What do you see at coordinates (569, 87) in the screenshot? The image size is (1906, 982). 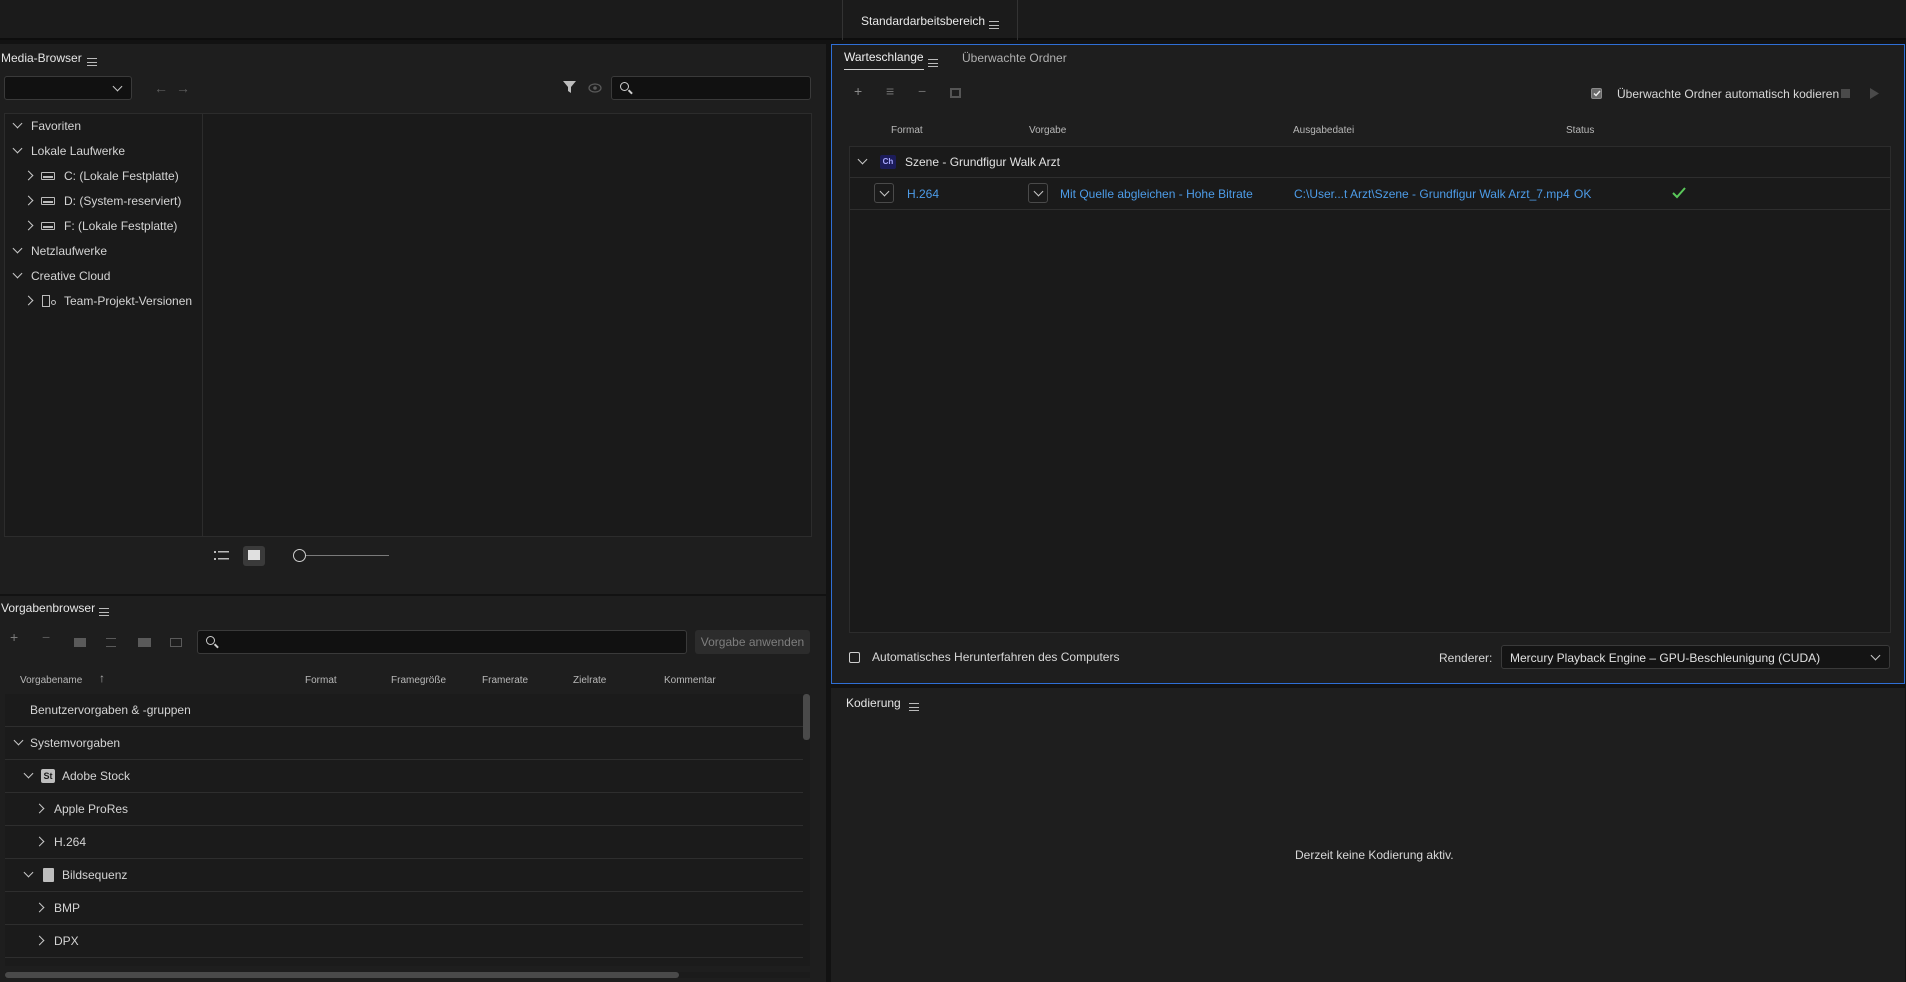 I see `filter-icon` at bounding box center [569, 87].